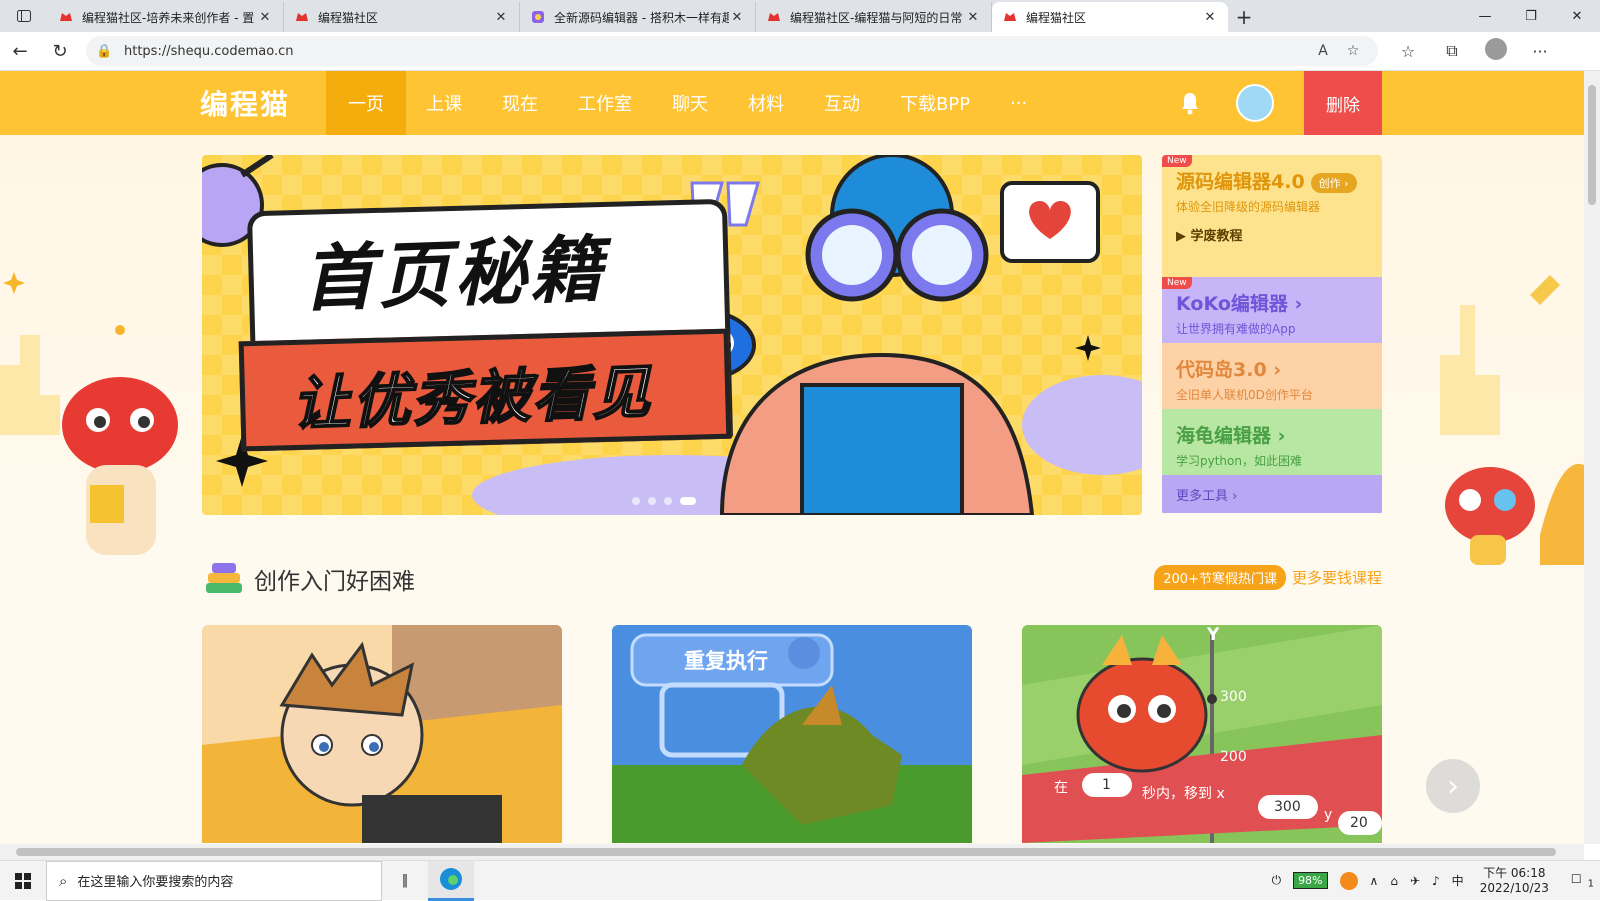 This screenshot has width=1600, height=901. Describe the element at coordinates (1202, 734) in the screenshot. I see `course-card-3: Y 300 200 在 1 秒内，移到 x 300 y 20` at that location.